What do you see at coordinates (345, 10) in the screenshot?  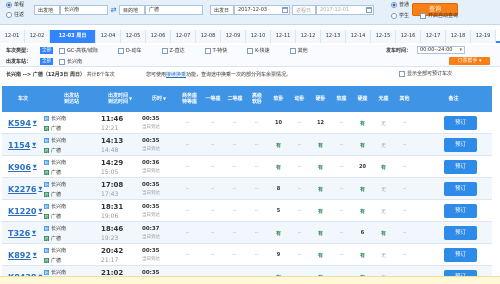 I see `return-date-input: 2017-12-01` at bounding box center [345, 10].